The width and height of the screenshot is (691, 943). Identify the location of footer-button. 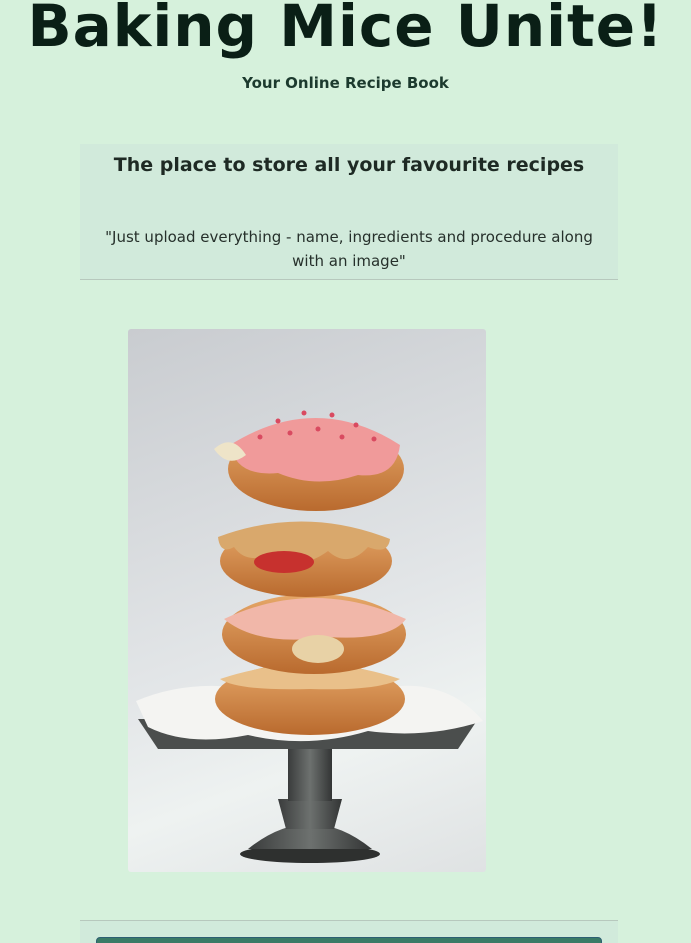
(349, 940).